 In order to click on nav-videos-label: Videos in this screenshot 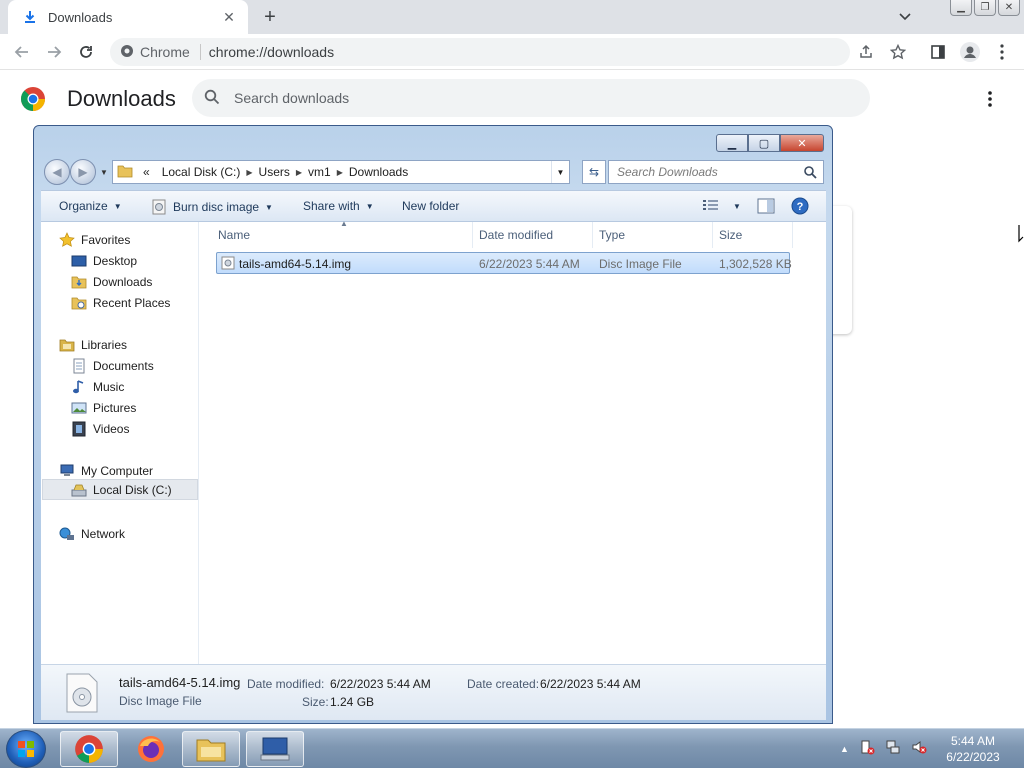, I will do `click(111, 429)`.